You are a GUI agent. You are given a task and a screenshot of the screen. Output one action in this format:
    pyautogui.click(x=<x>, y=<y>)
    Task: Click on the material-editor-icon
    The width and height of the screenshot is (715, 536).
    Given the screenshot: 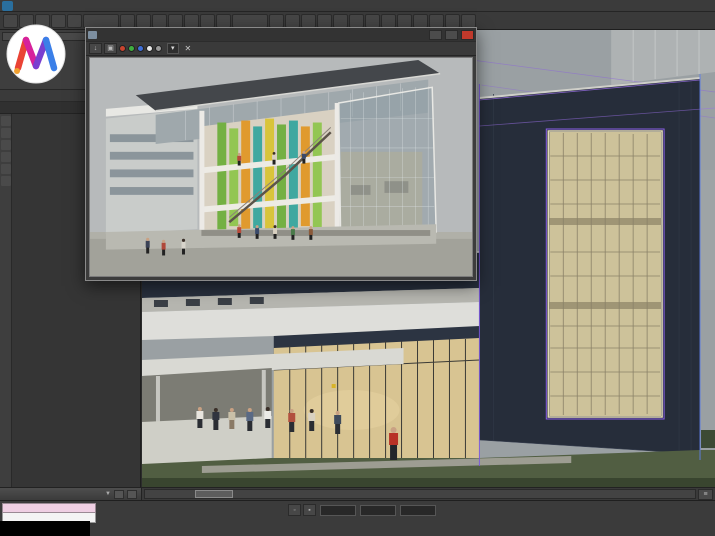 What is the action you would take?
    pyautogui.click(x=420, y=20)
    